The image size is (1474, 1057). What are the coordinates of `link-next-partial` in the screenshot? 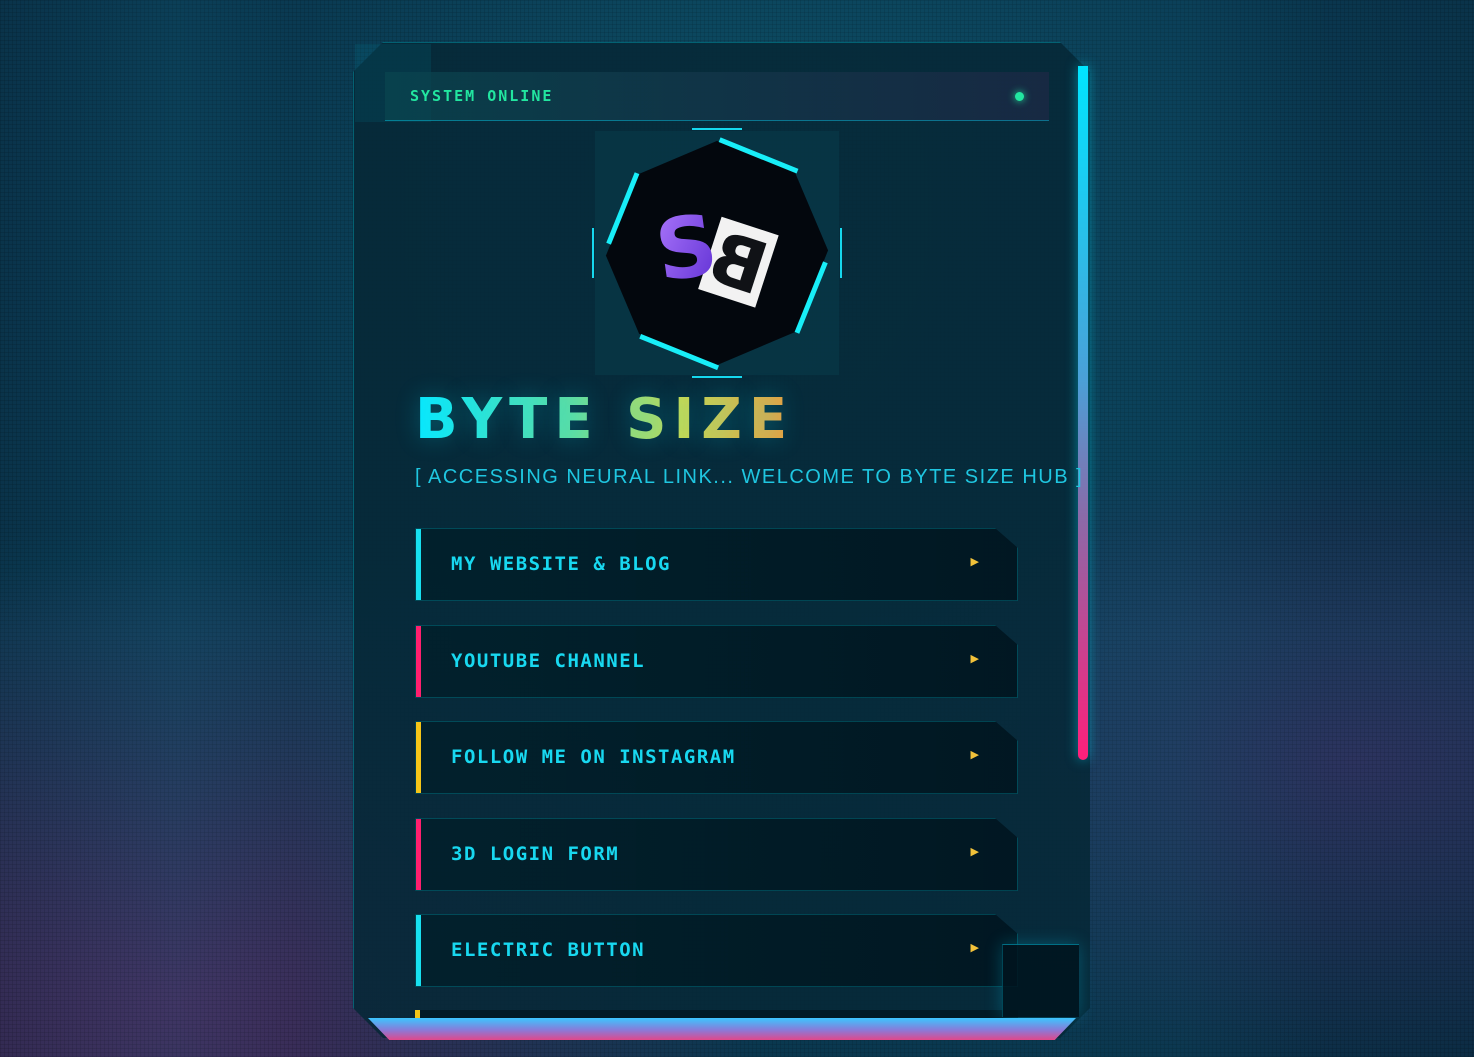 It's located at (716, 1014).